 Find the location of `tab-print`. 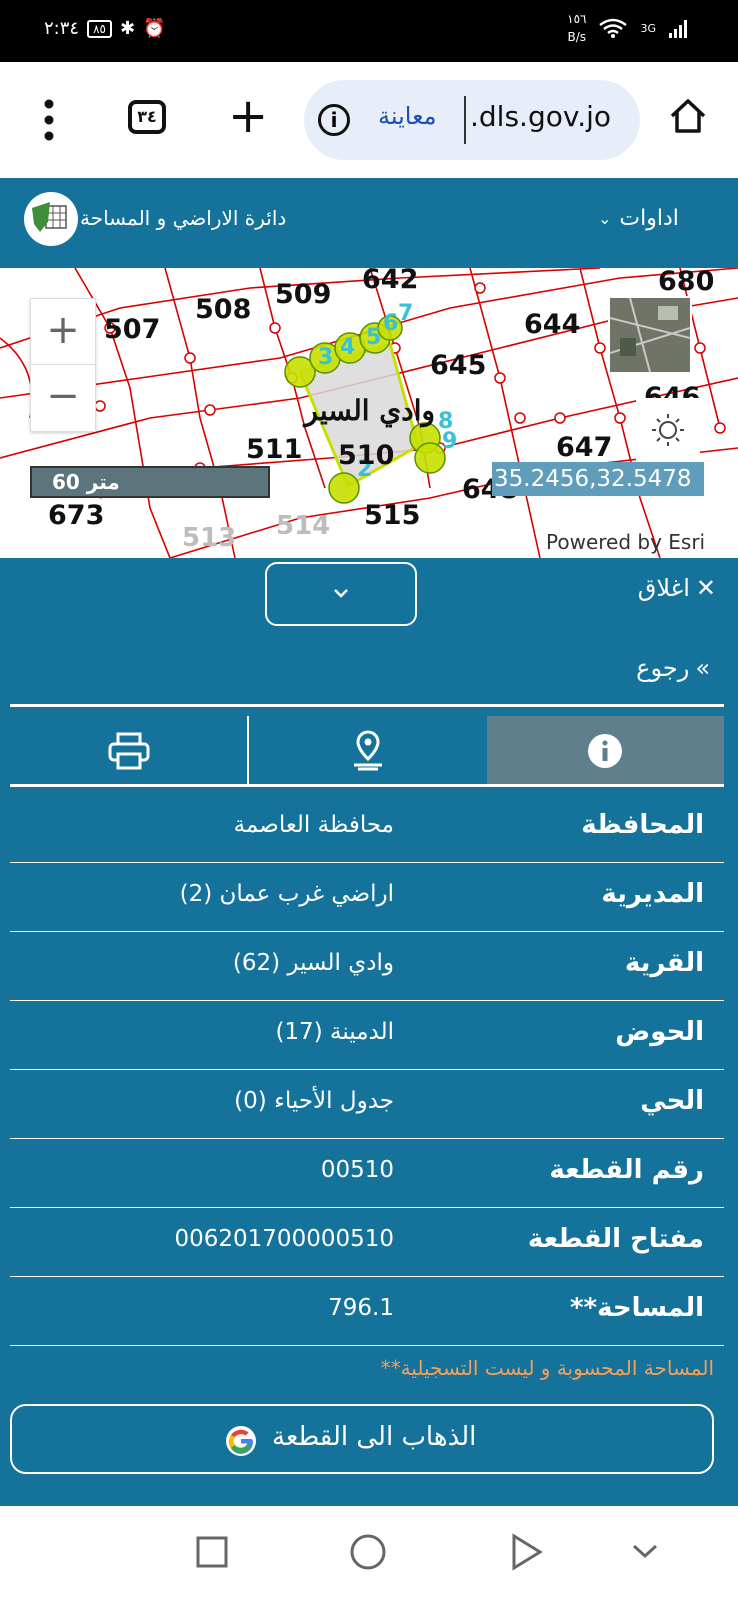

tab-print is located at coordinates (128, 751).